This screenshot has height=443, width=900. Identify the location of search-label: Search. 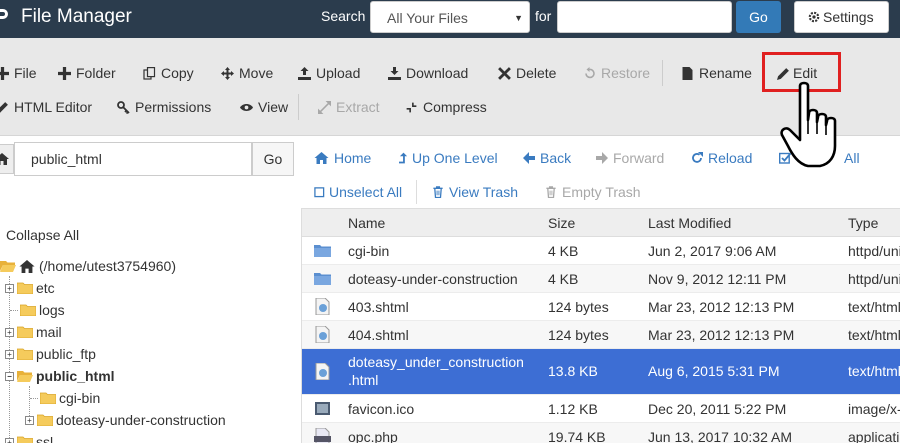
(343, 16).